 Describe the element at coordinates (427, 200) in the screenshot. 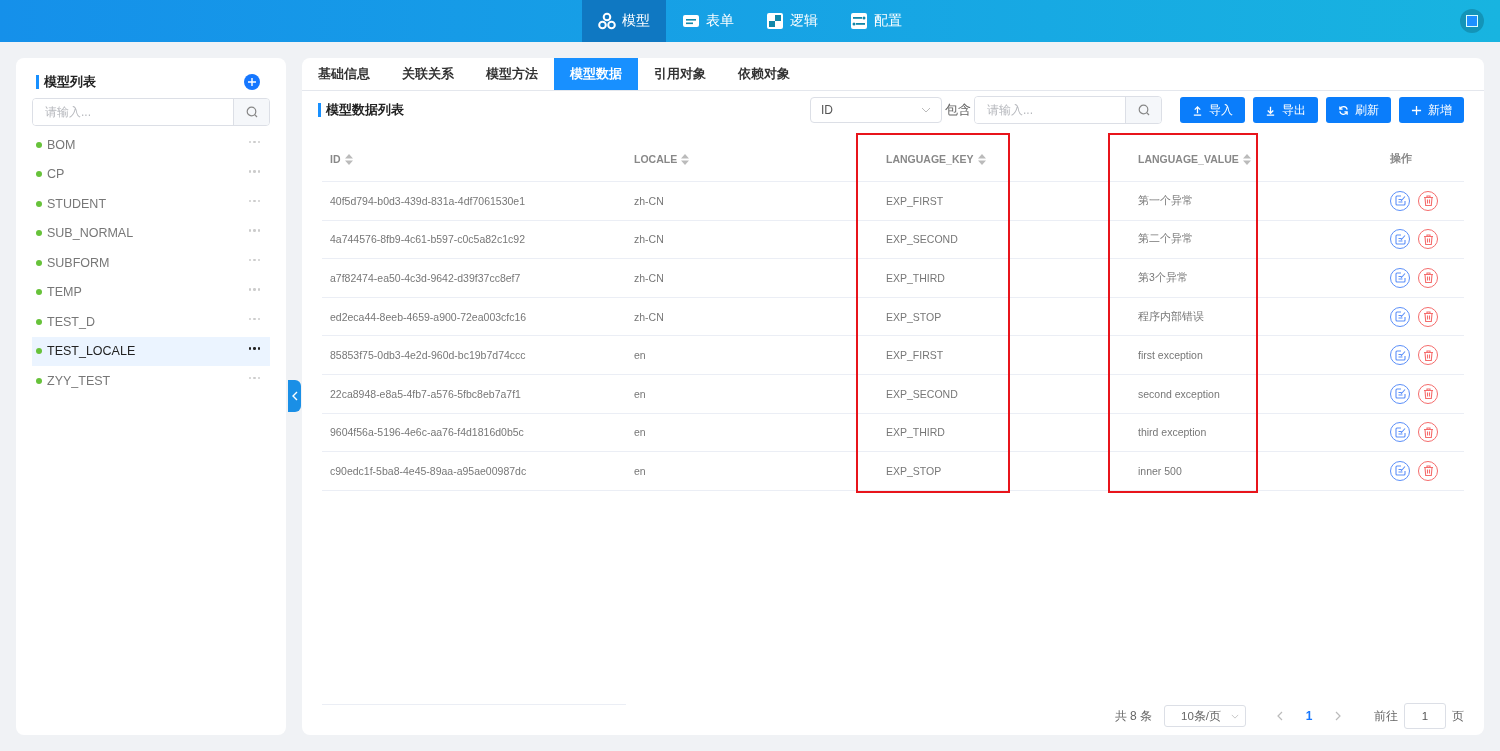

I see `table-cell-text: 40f5d794-b0d3-439d-831a-4df7061530e1` at that location.